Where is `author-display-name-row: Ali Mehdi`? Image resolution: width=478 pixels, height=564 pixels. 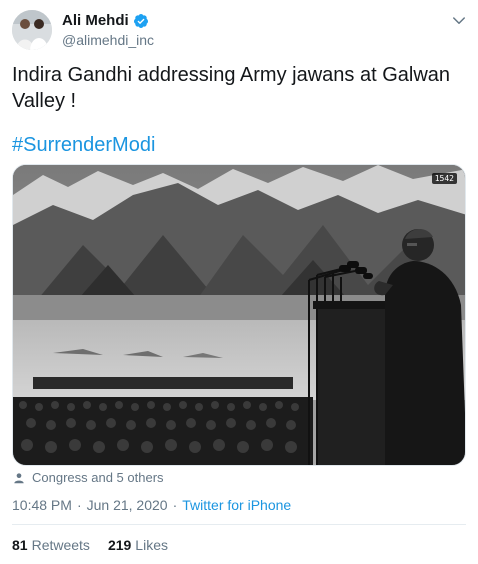 author-display-name-row: Ali Mehdi is located at coordinates (108, 21).